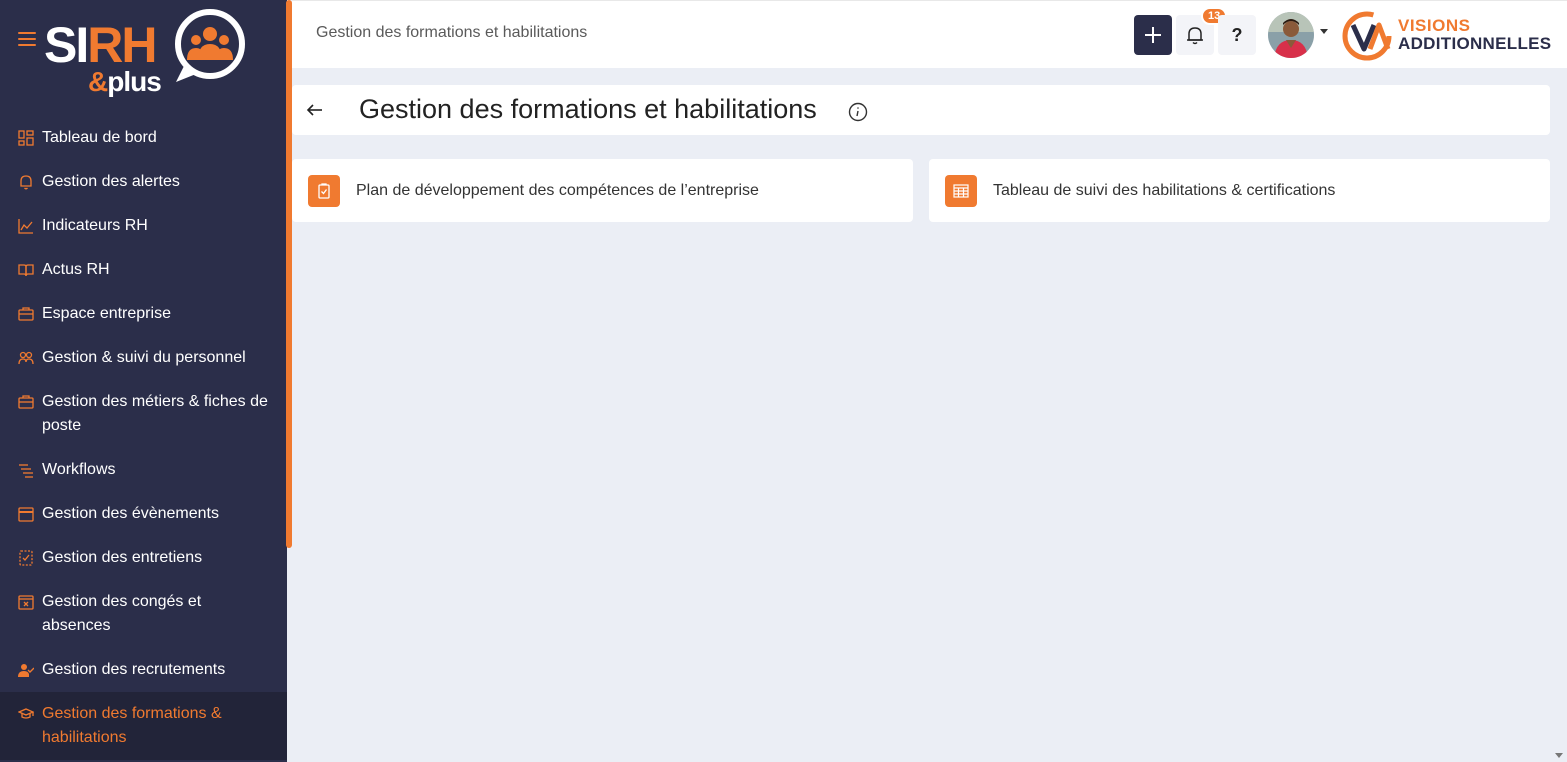 Image resolution: width=1567 pixels, height=762 pixels. What do you see at coordinates (26, 670) in the screenshot?
I see `user-check-icon` at bounding box center [26, 670].